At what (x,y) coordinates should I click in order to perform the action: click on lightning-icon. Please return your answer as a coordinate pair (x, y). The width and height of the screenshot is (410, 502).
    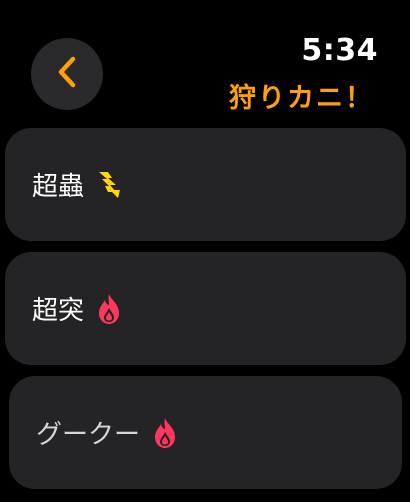
    Looking at the image, I should click on (109, 185).